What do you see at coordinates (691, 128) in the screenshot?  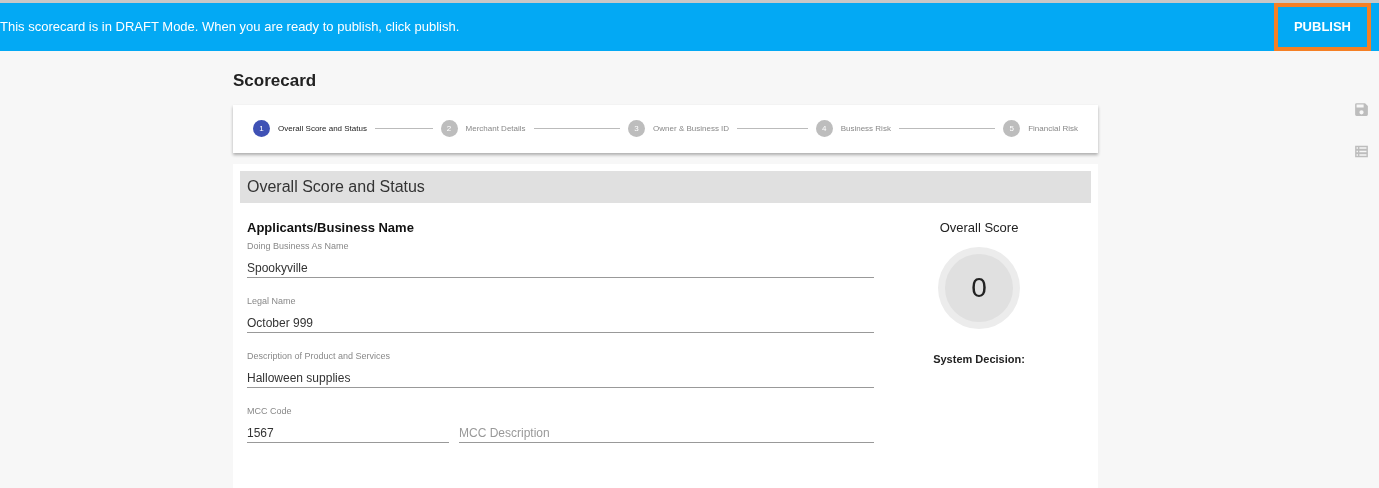 I see `step-label: Owner & Business ID` at bounding box center [691, 128].